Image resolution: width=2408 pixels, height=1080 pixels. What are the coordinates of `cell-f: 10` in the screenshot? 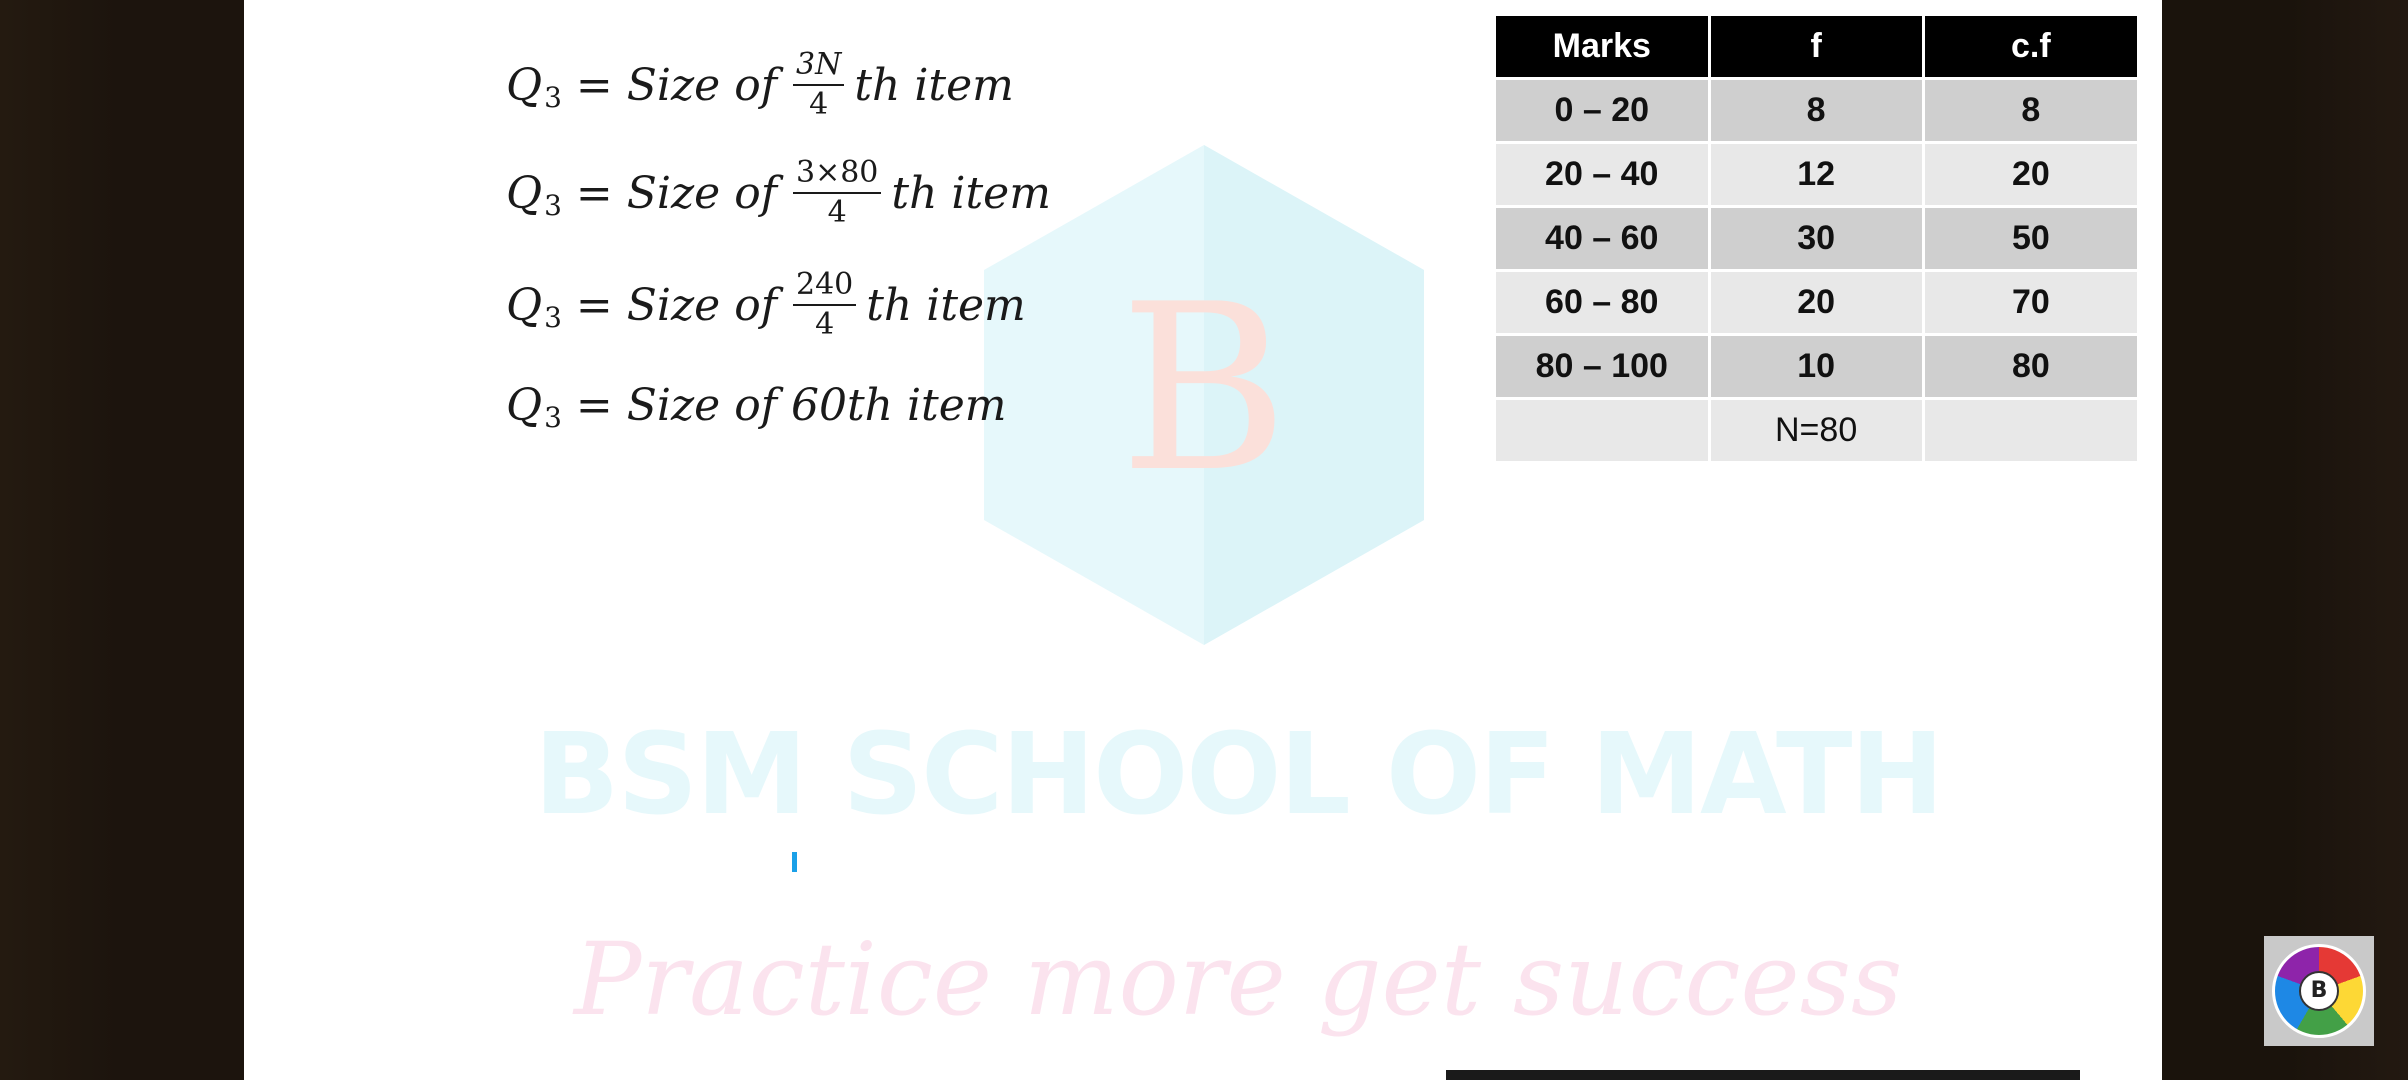 It's located at (1817, 368).